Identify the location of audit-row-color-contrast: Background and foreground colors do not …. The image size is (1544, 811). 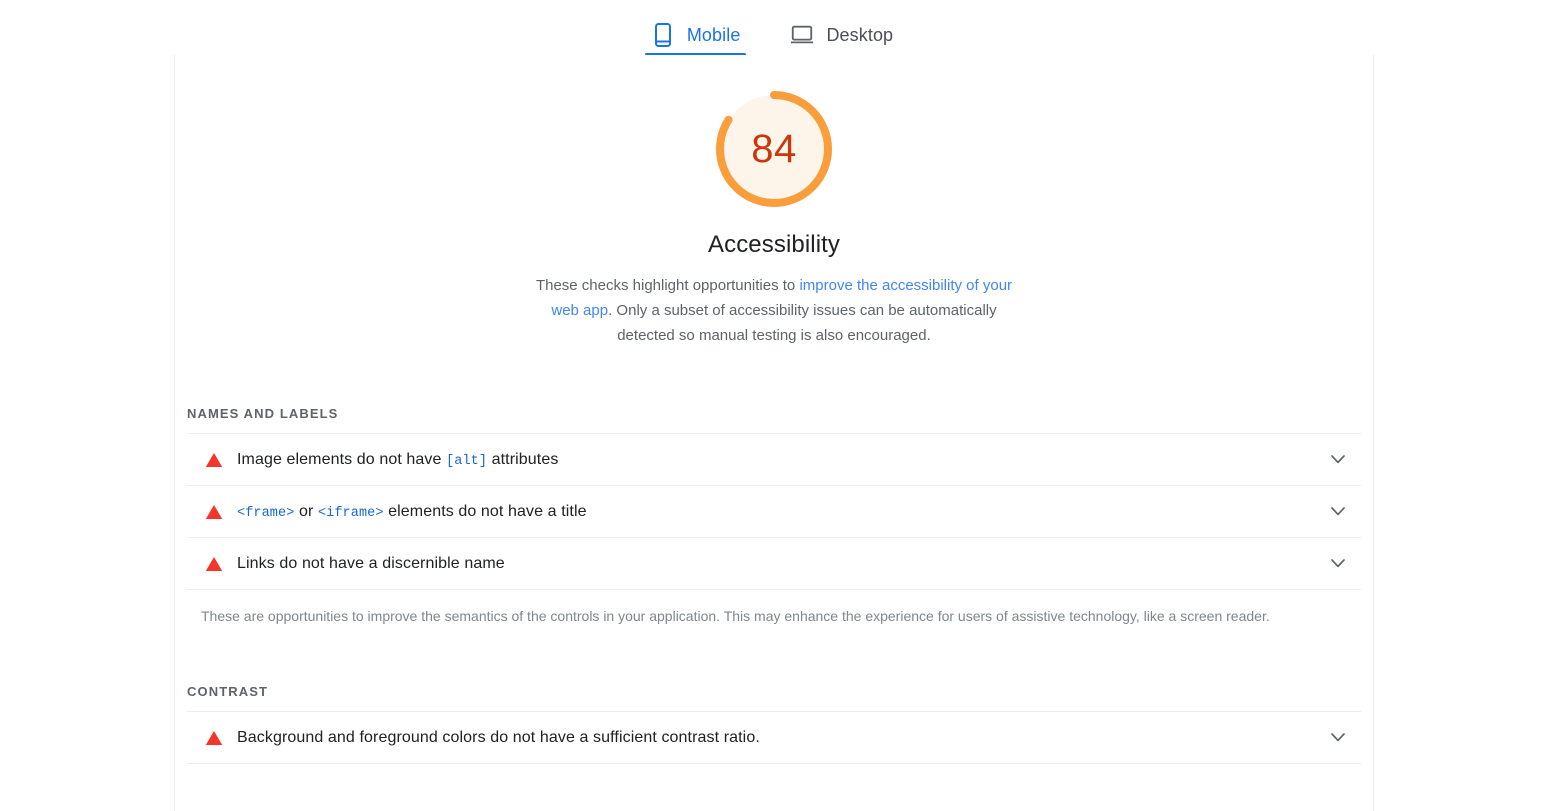
(774, 738).